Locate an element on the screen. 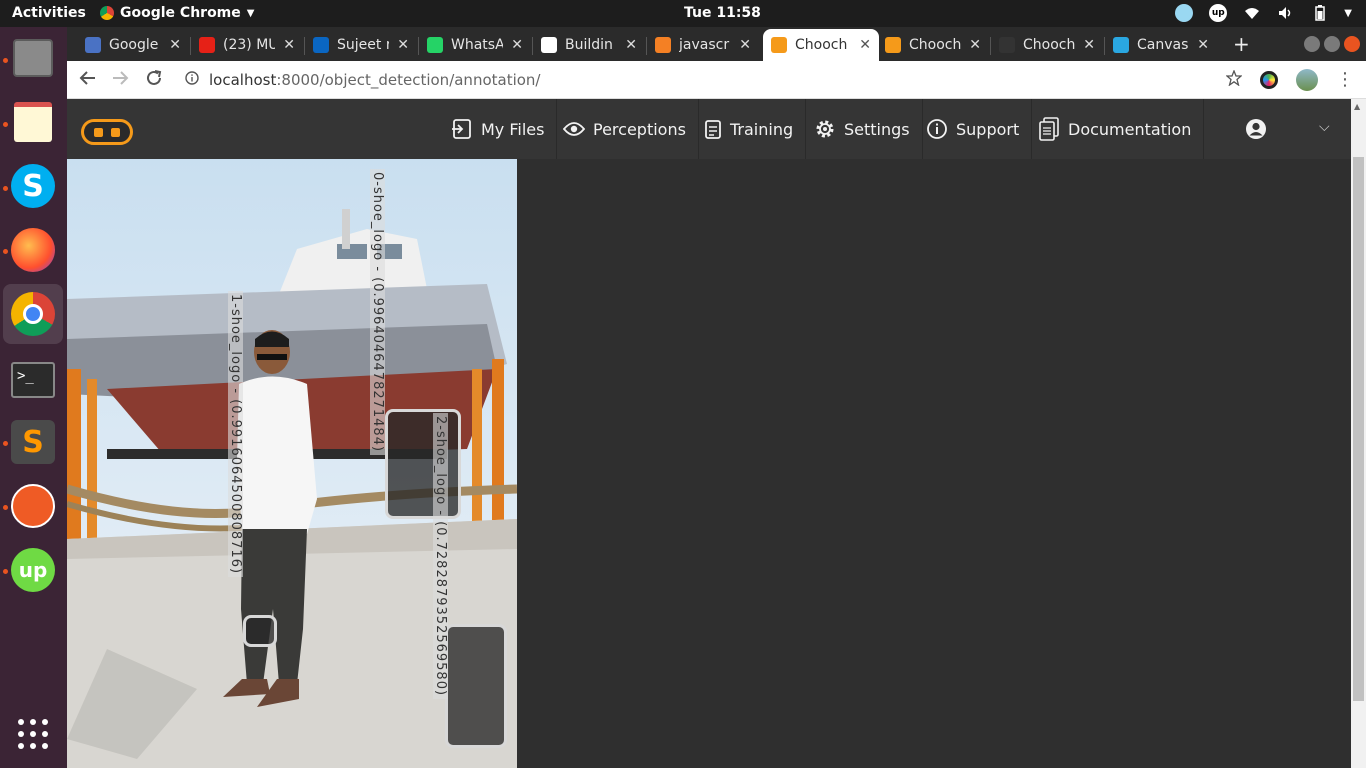 Image resolution: width=1366 pixels, height=768 pixels. clock: Tue 11:58 is located at coordinates (722, 13).